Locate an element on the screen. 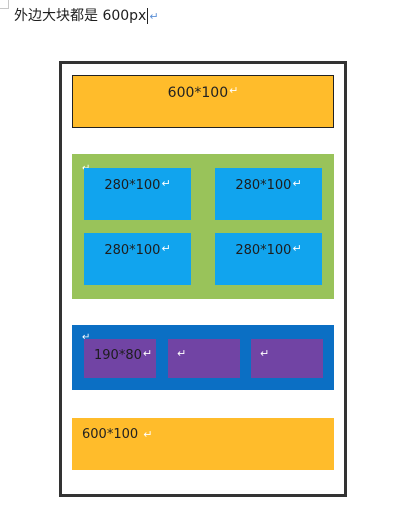 Image resolution: width=410 pixels, height=510 pixels. blue-section: ↵ 190*80 ↵ ↵ ↵ is located at coordinates (203, 357).